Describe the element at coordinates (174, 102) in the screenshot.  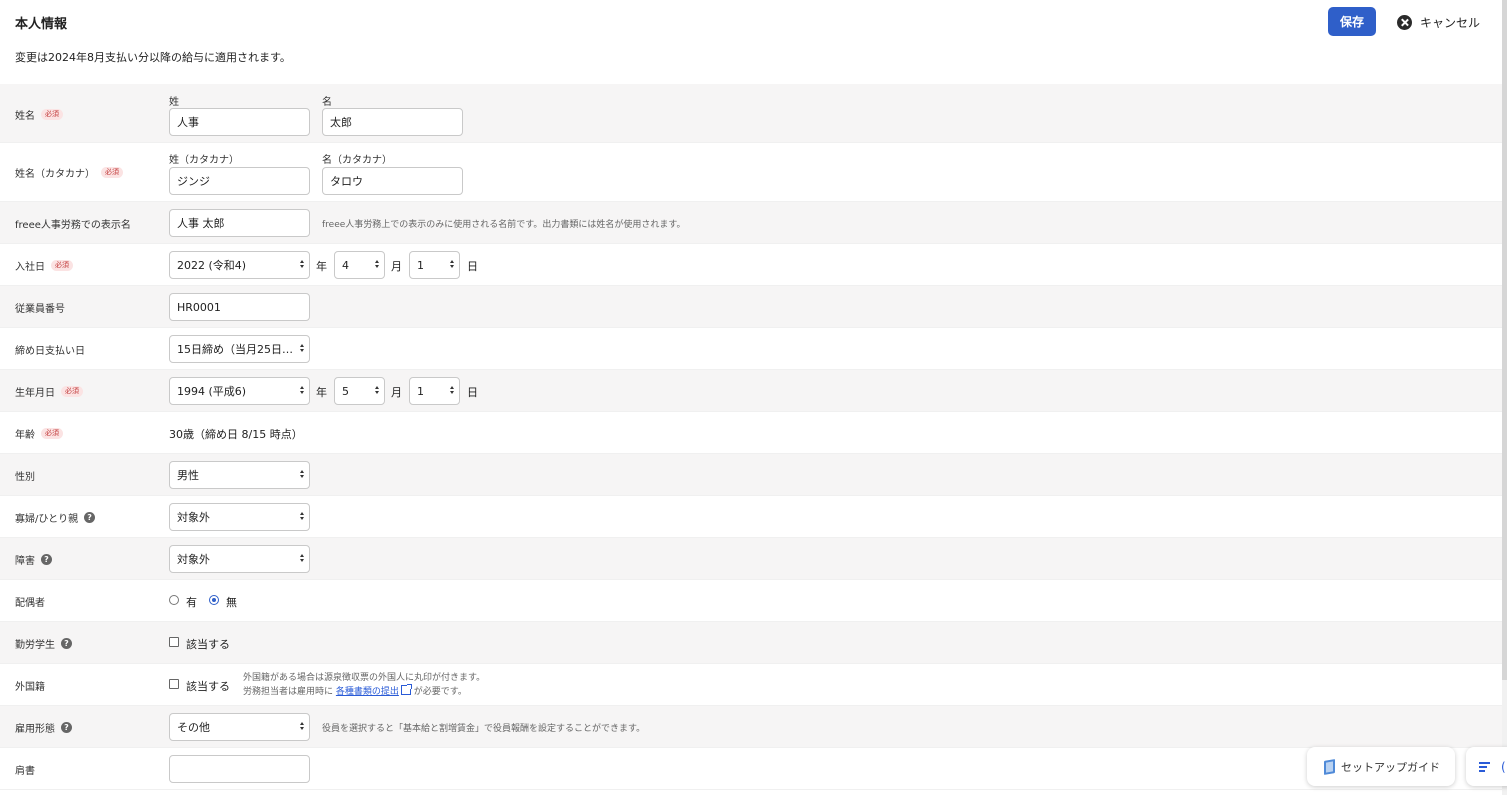
I see `last-name-label: 姓` at that location.